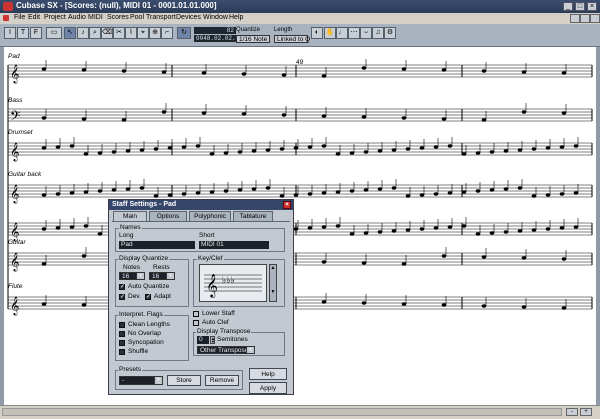  Describe the element at coordinates (253, 216) in the screenshot. I see `tab-tablature: Tablature` at that location.